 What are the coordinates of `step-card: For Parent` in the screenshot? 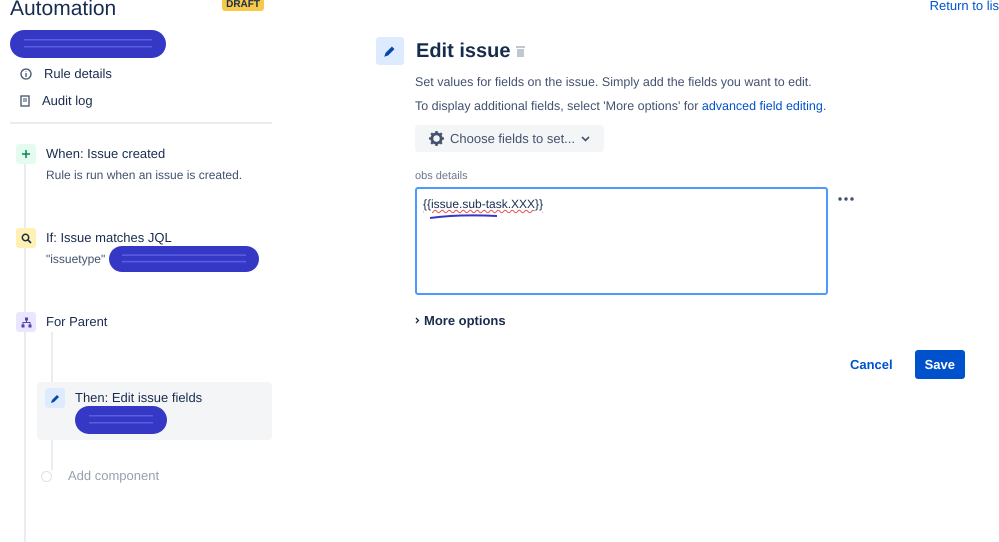 It's located at (144, 322).